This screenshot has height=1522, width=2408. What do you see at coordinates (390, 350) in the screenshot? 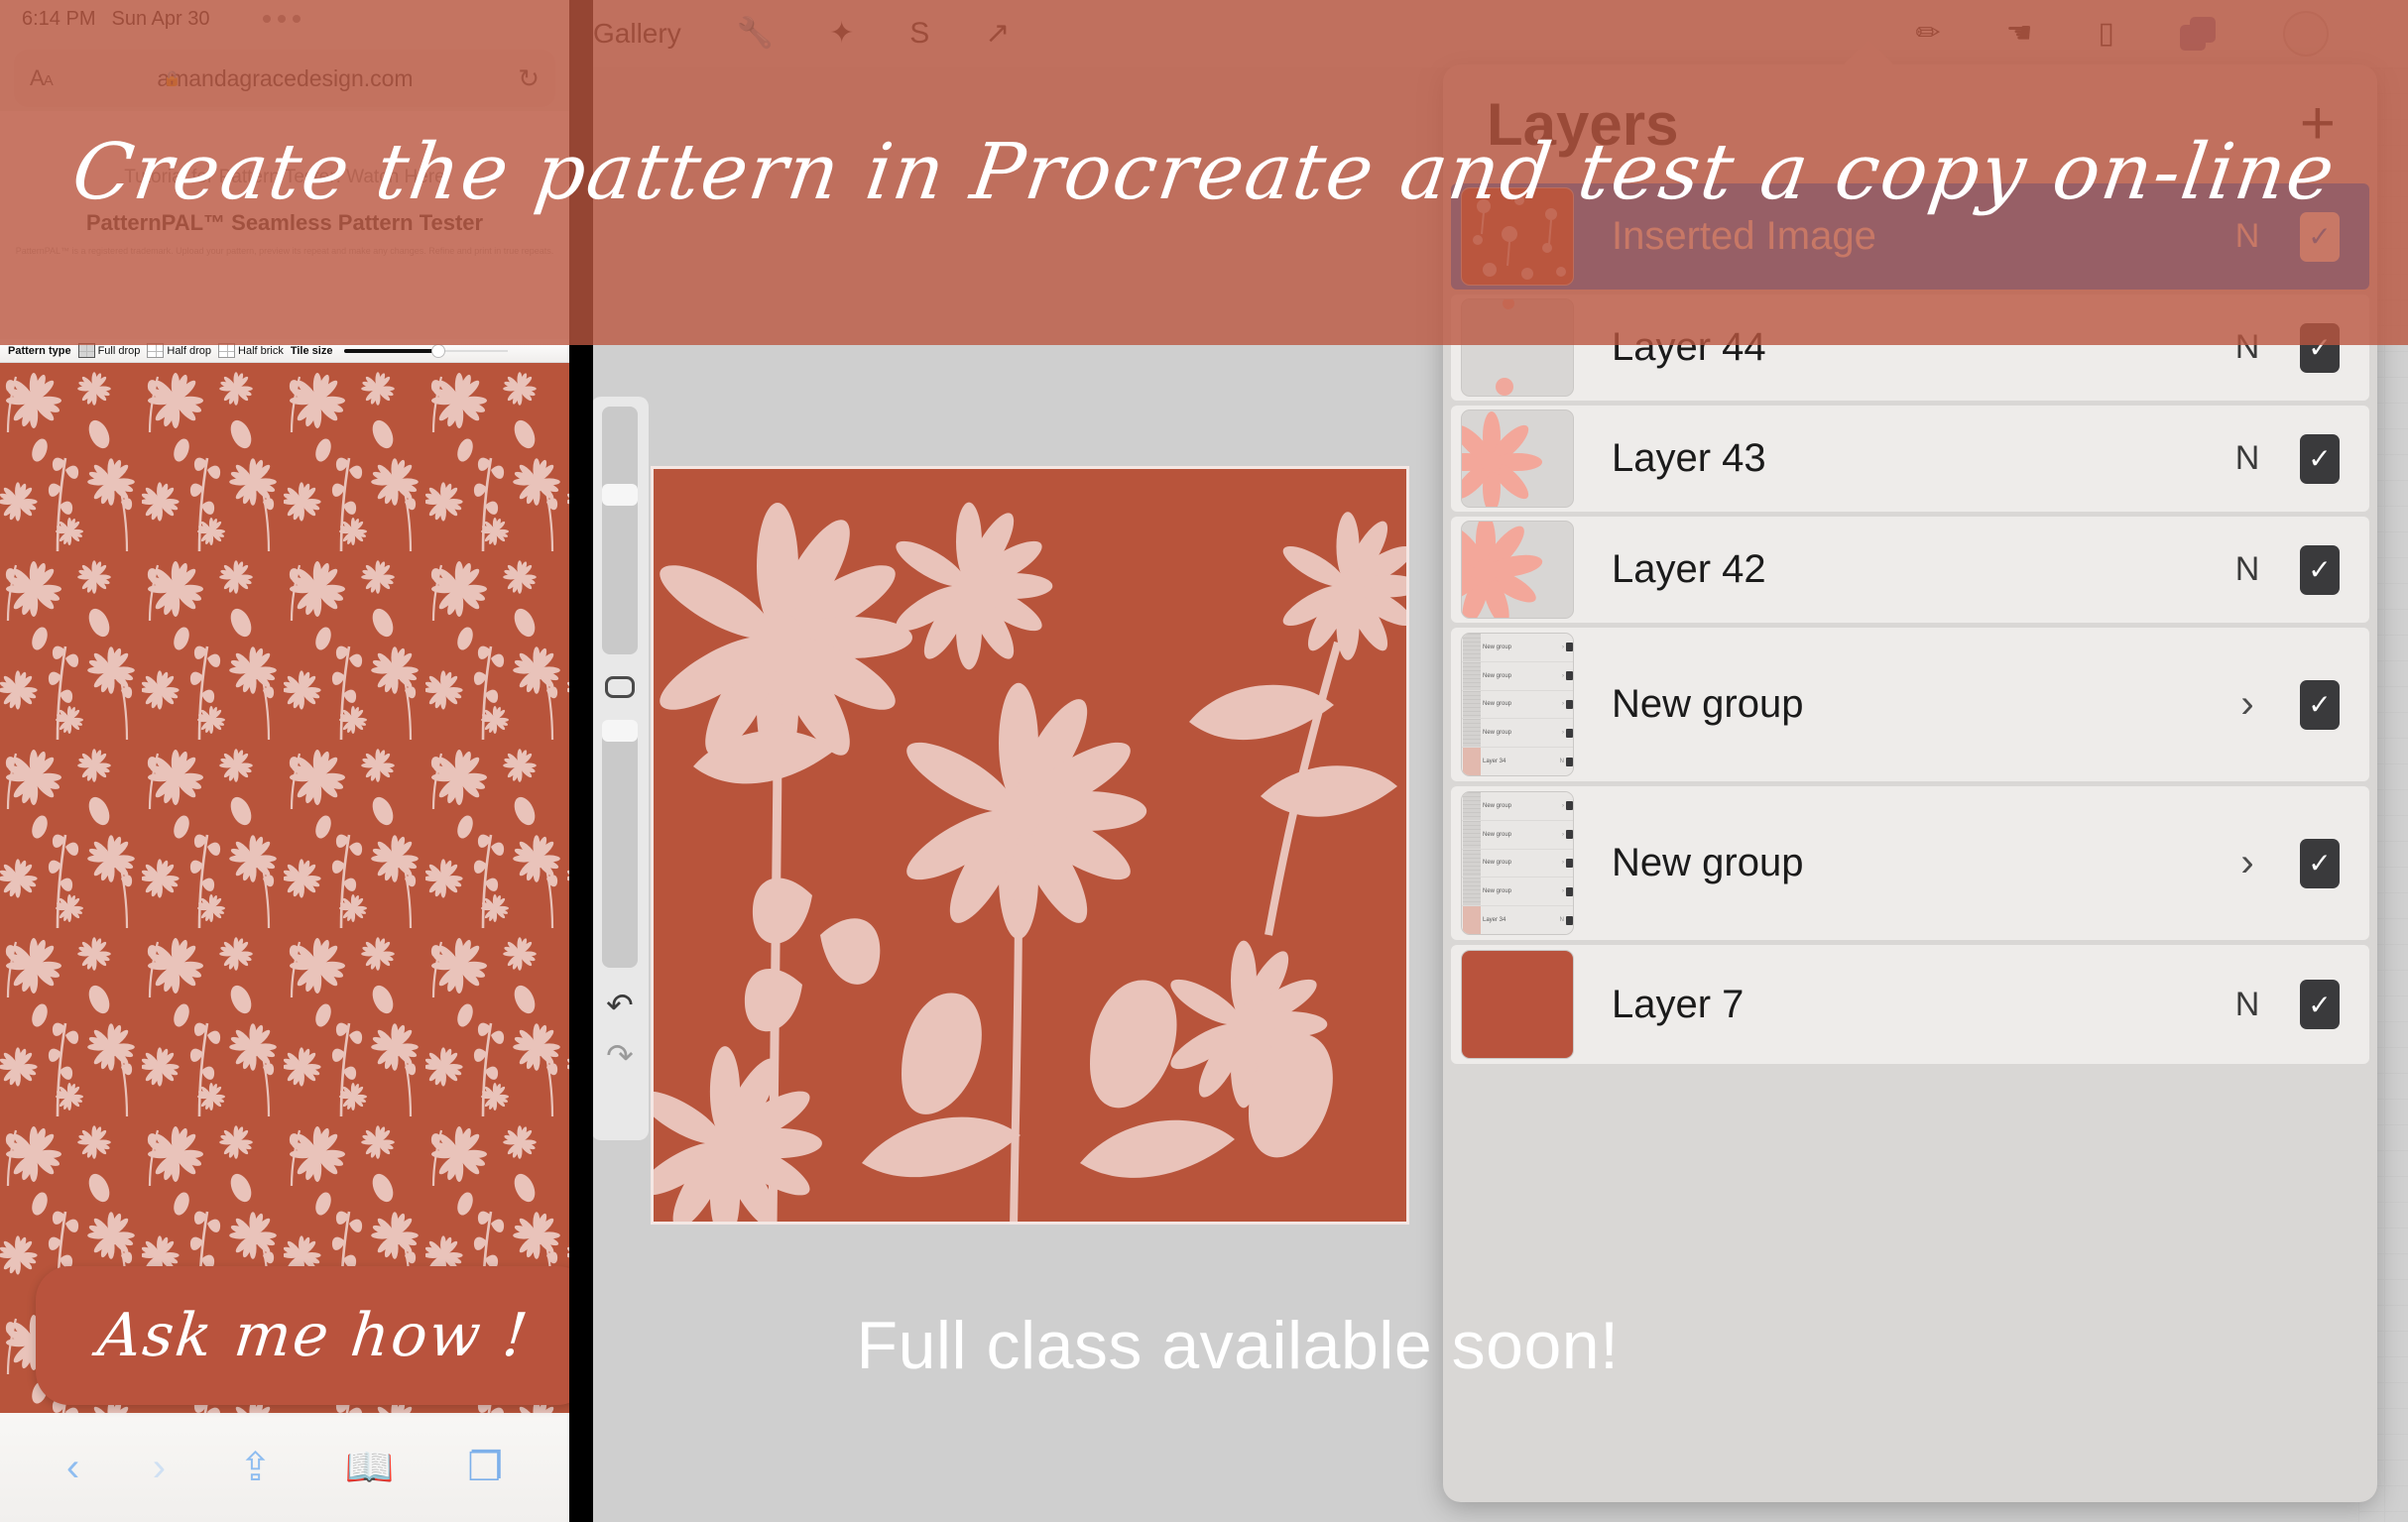
I see `tile-size-fill` at bounding box center [390, 350].